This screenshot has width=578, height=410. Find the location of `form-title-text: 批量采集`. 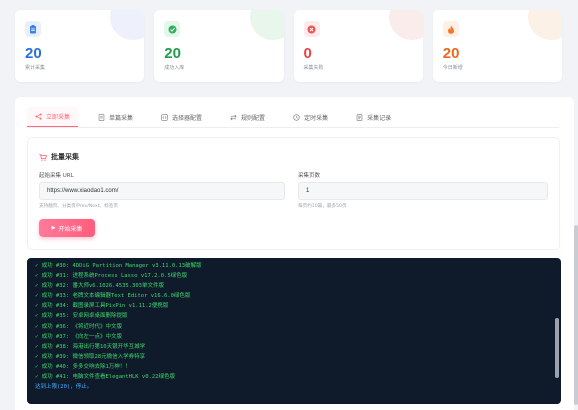

form-title-text: 批量采集 is located at coordinates (65, 157).